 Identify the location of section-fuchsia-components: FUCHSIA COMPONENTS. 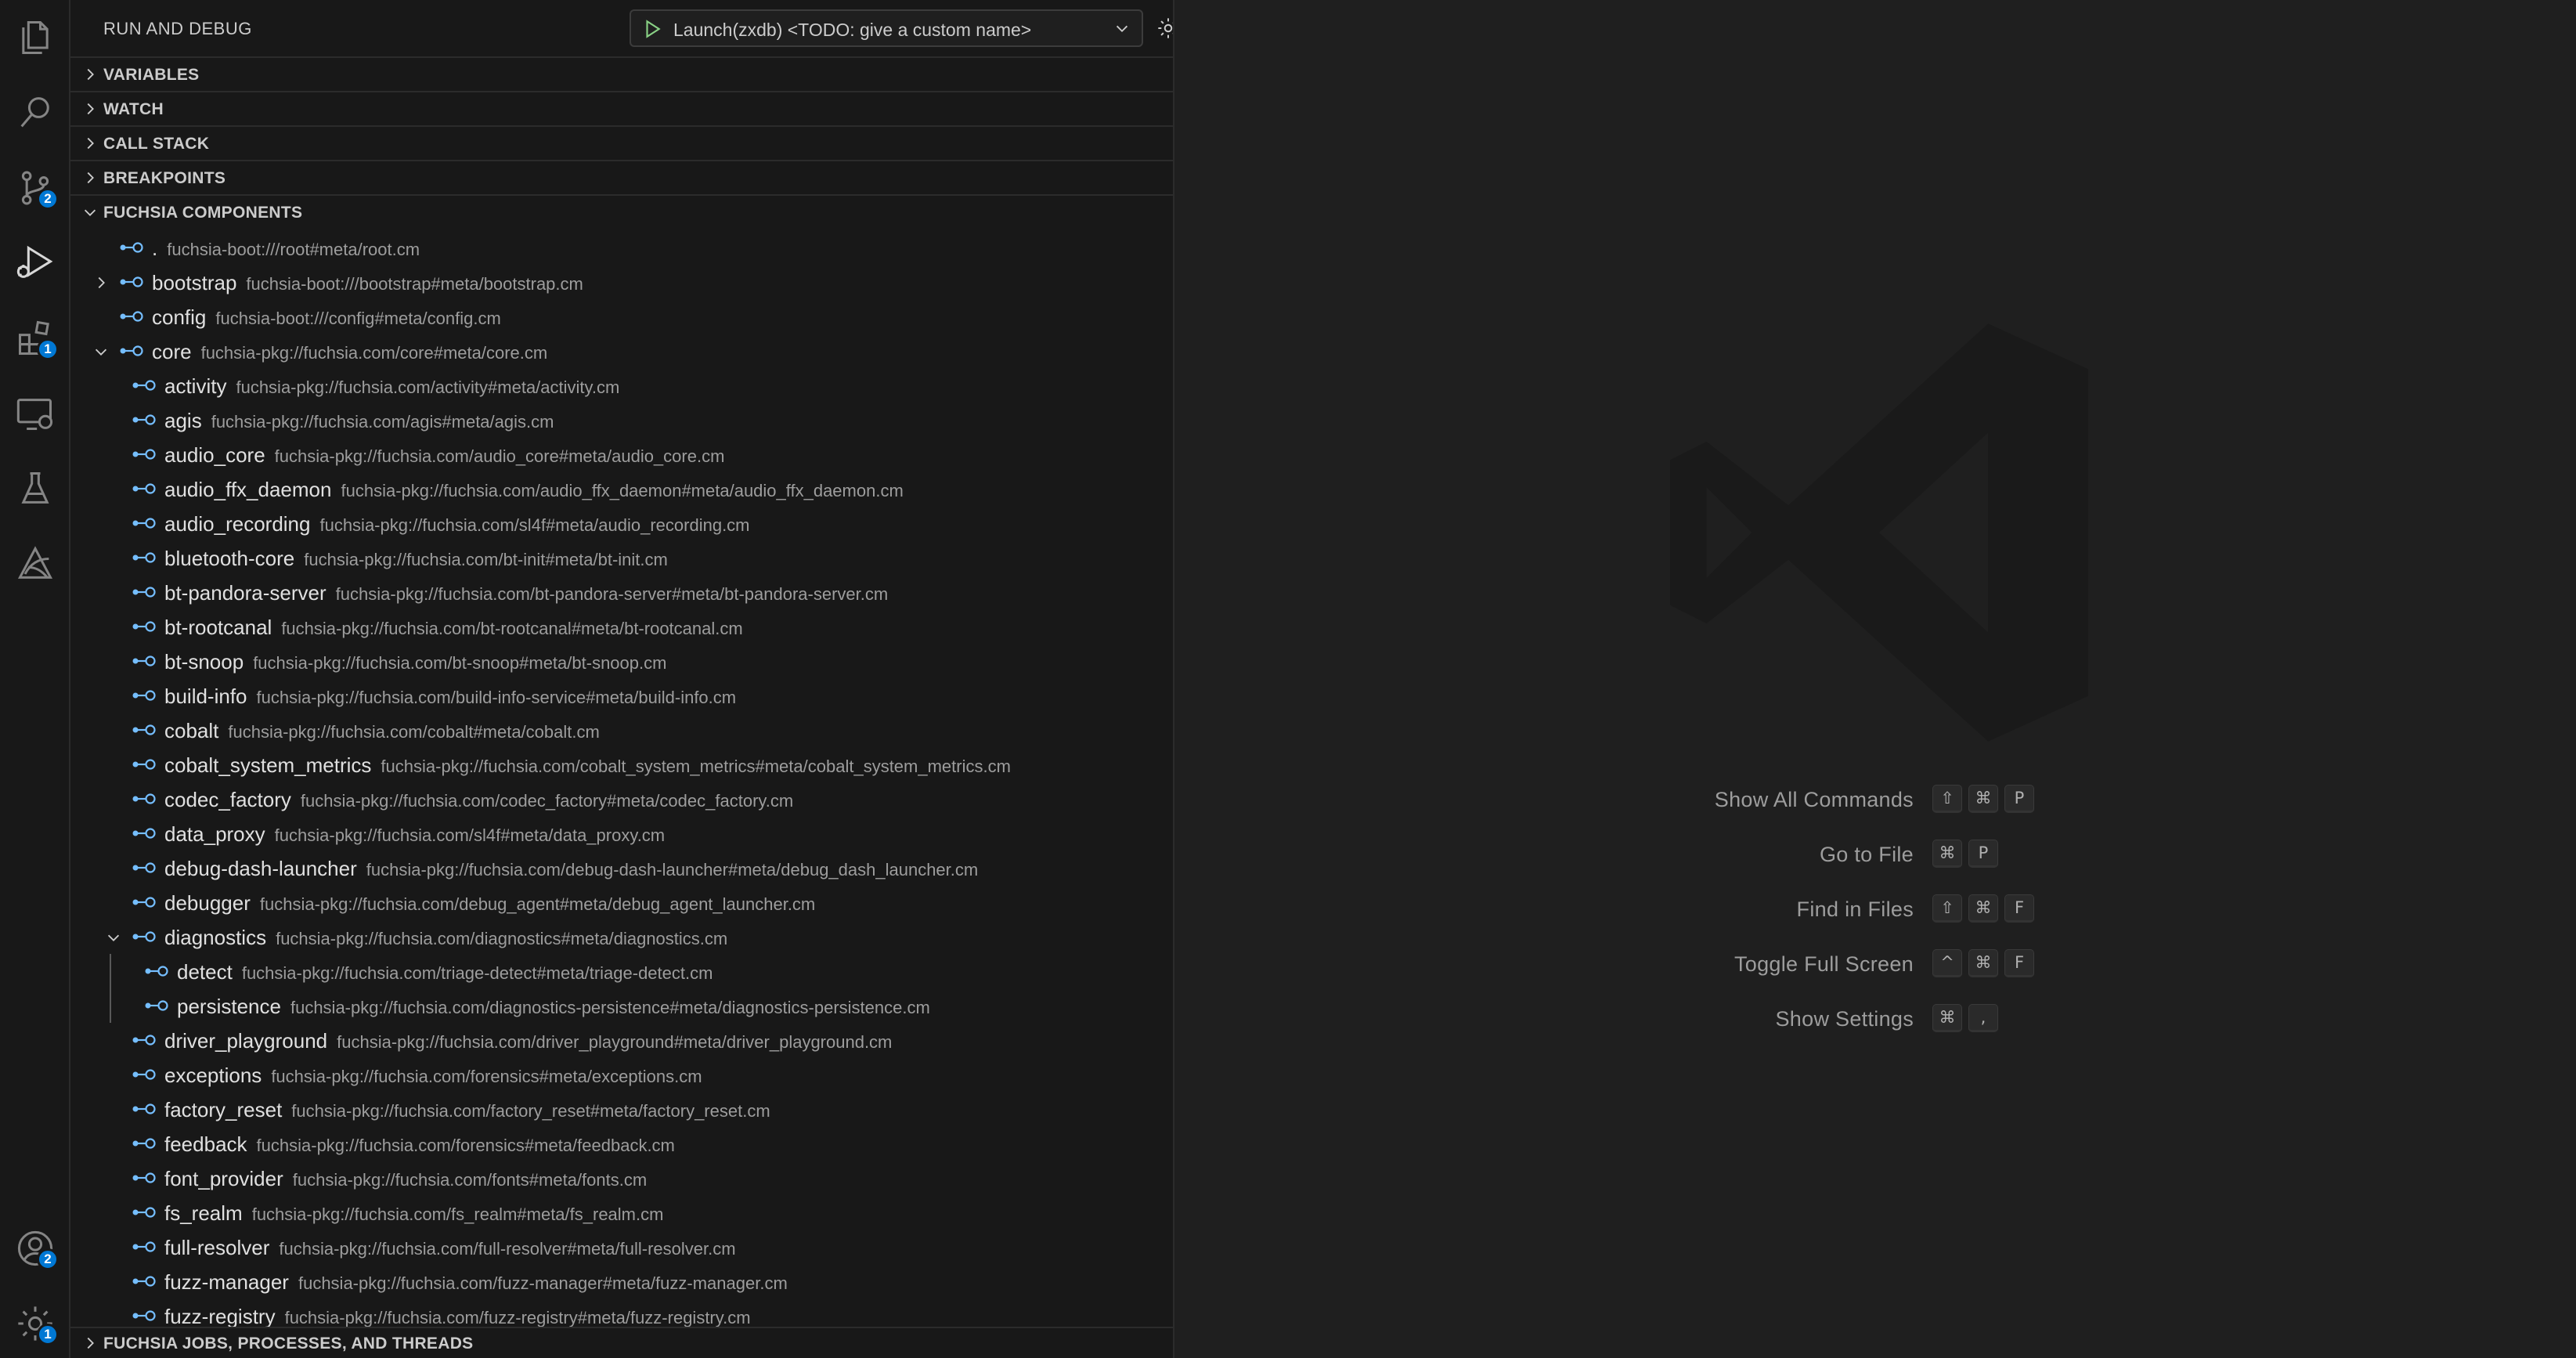
(621, 211).